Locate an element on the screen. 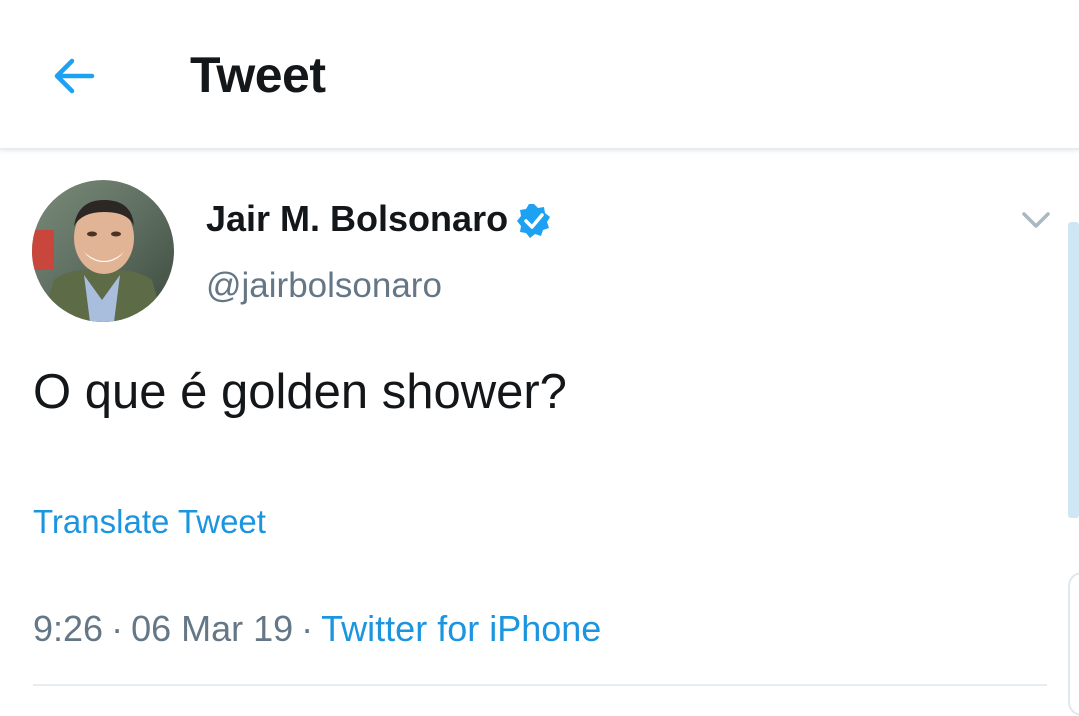 This screenshot has width=1079, height=716. author-display-name: Jair M. Bolsonaro is located at coordinates (357, 219).